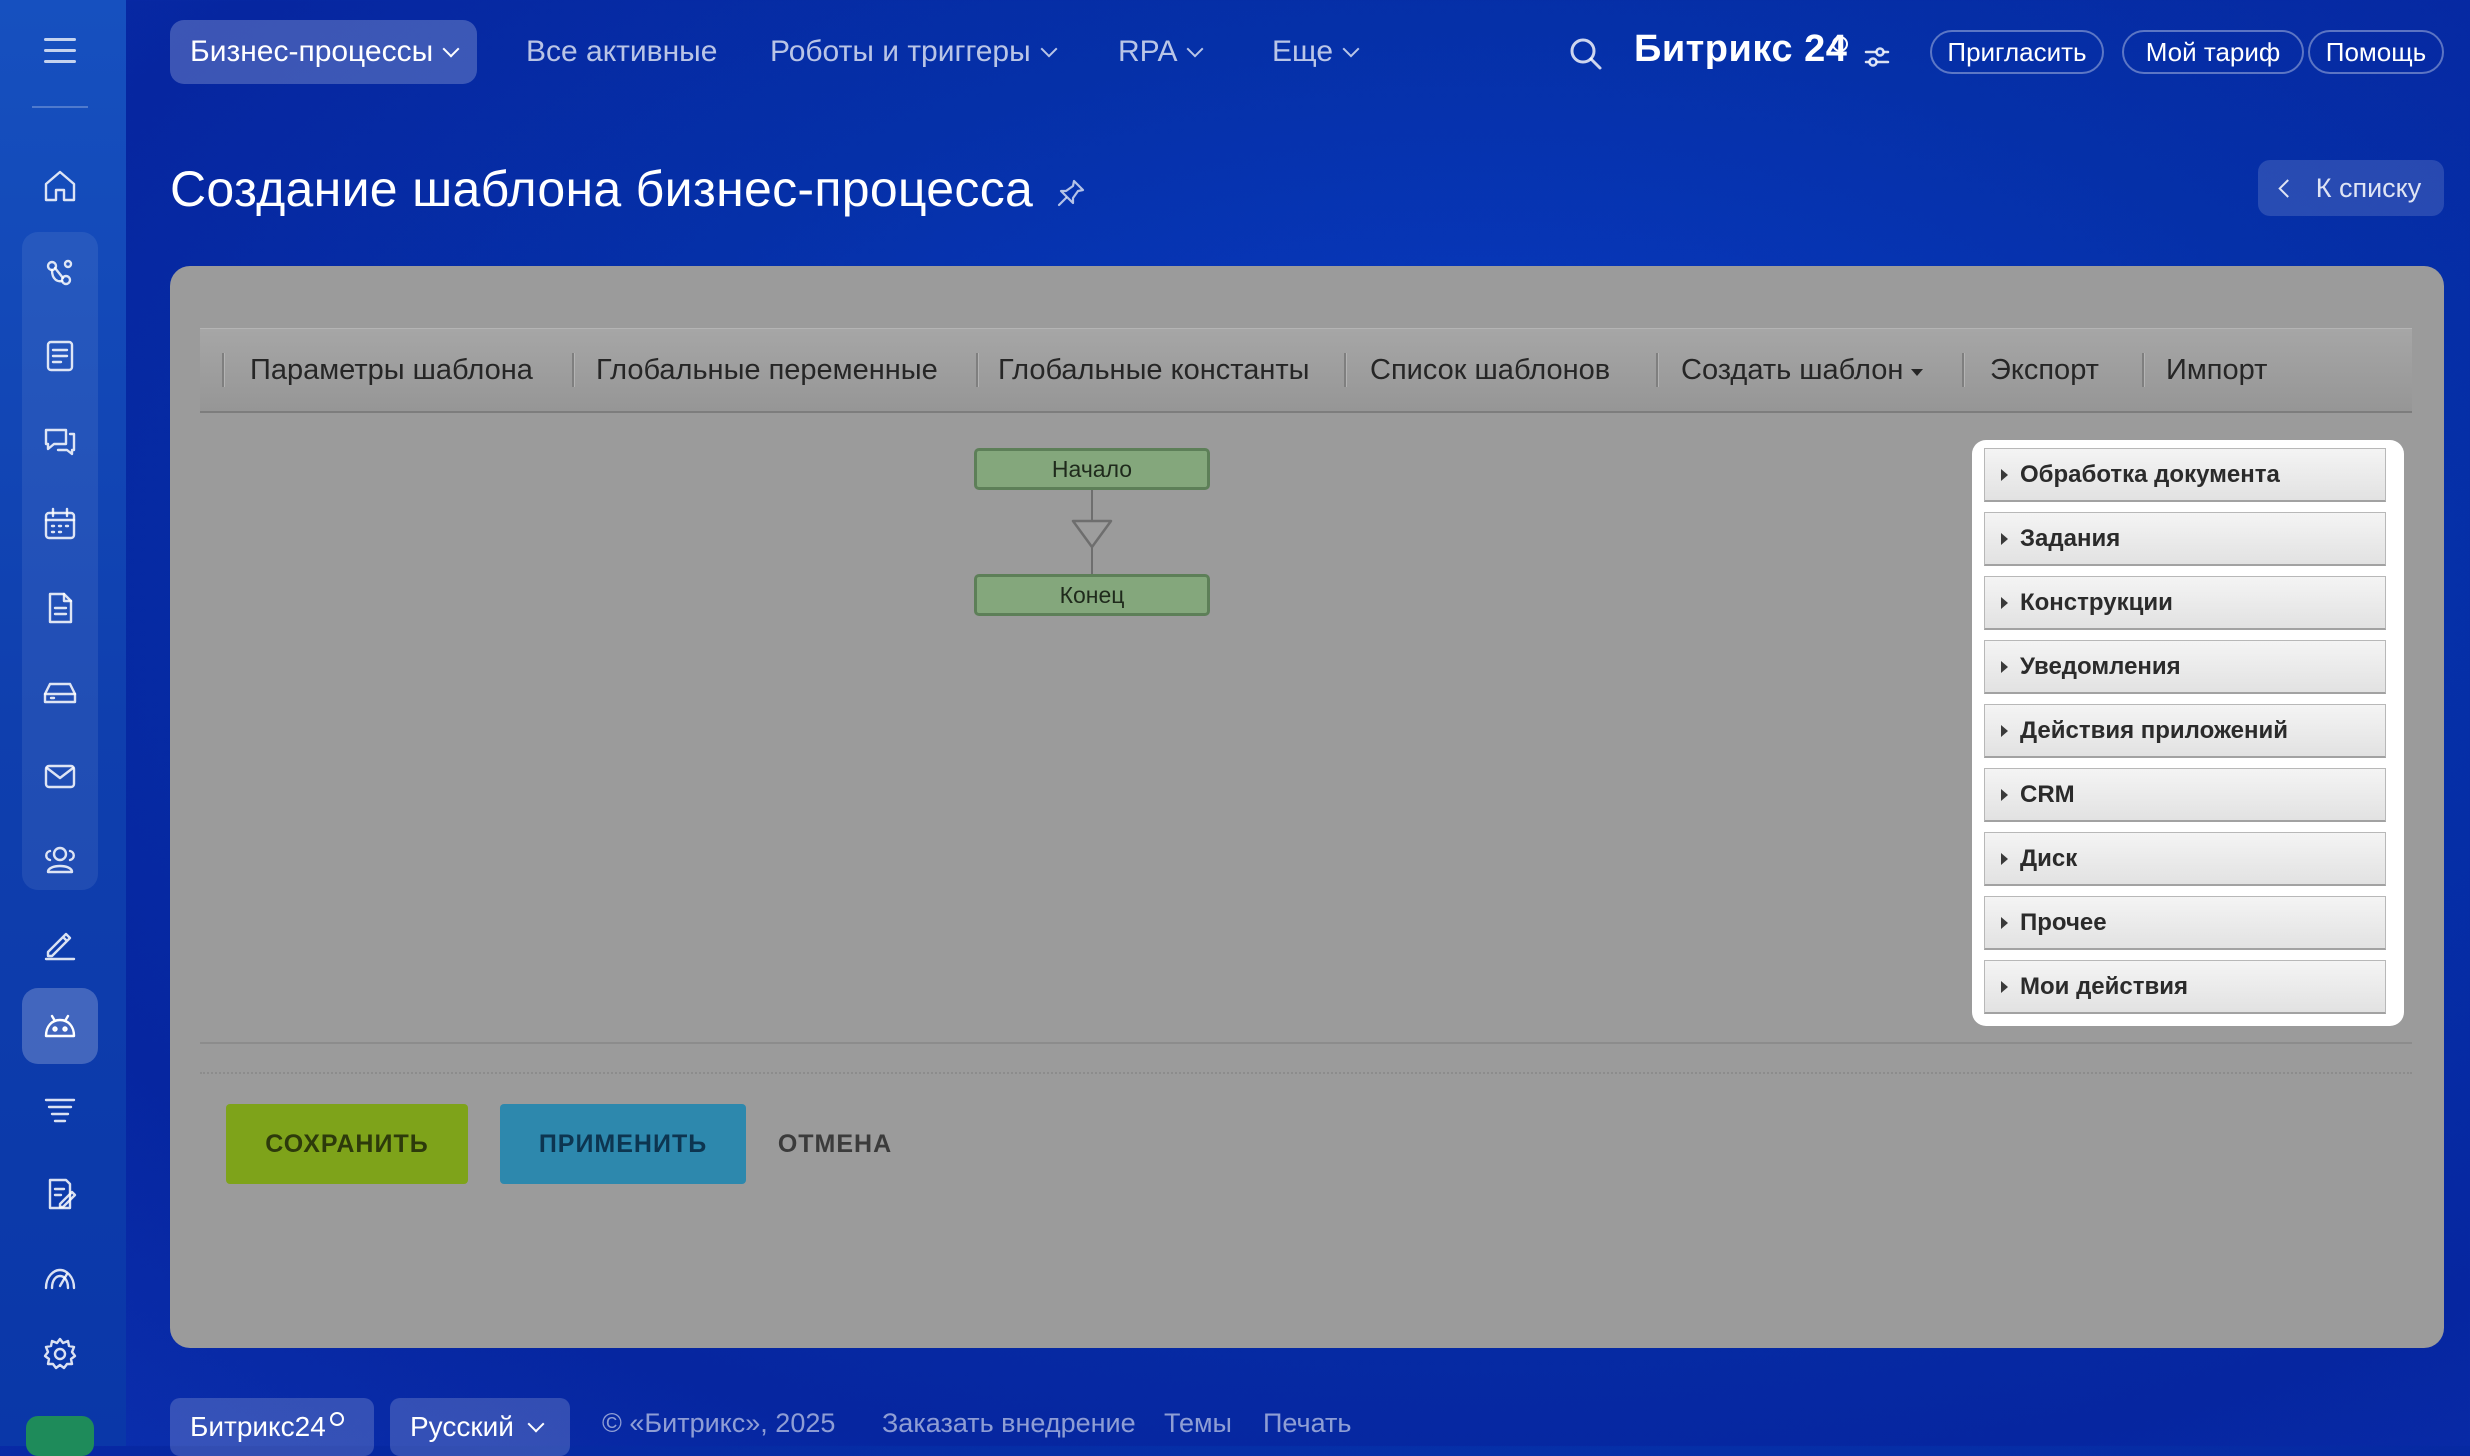 Image resolution: width=2470 pixels, height=1456 pixels. What do you see at coordinates (767, 370) in the screenshot?
I see `toolbar-global-variables: Глобальные переменные` at bounding box center [767, 370].